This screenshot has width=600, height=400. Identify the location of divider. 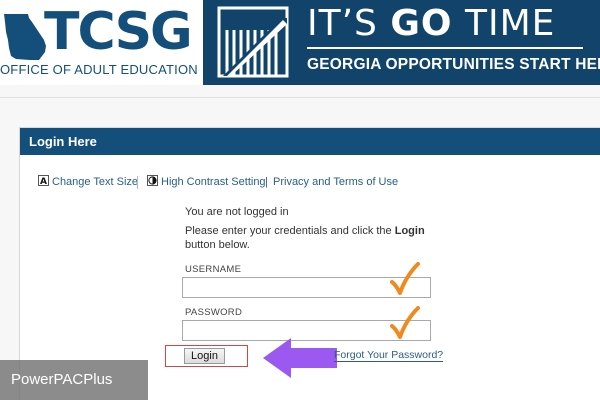
(300, 97).